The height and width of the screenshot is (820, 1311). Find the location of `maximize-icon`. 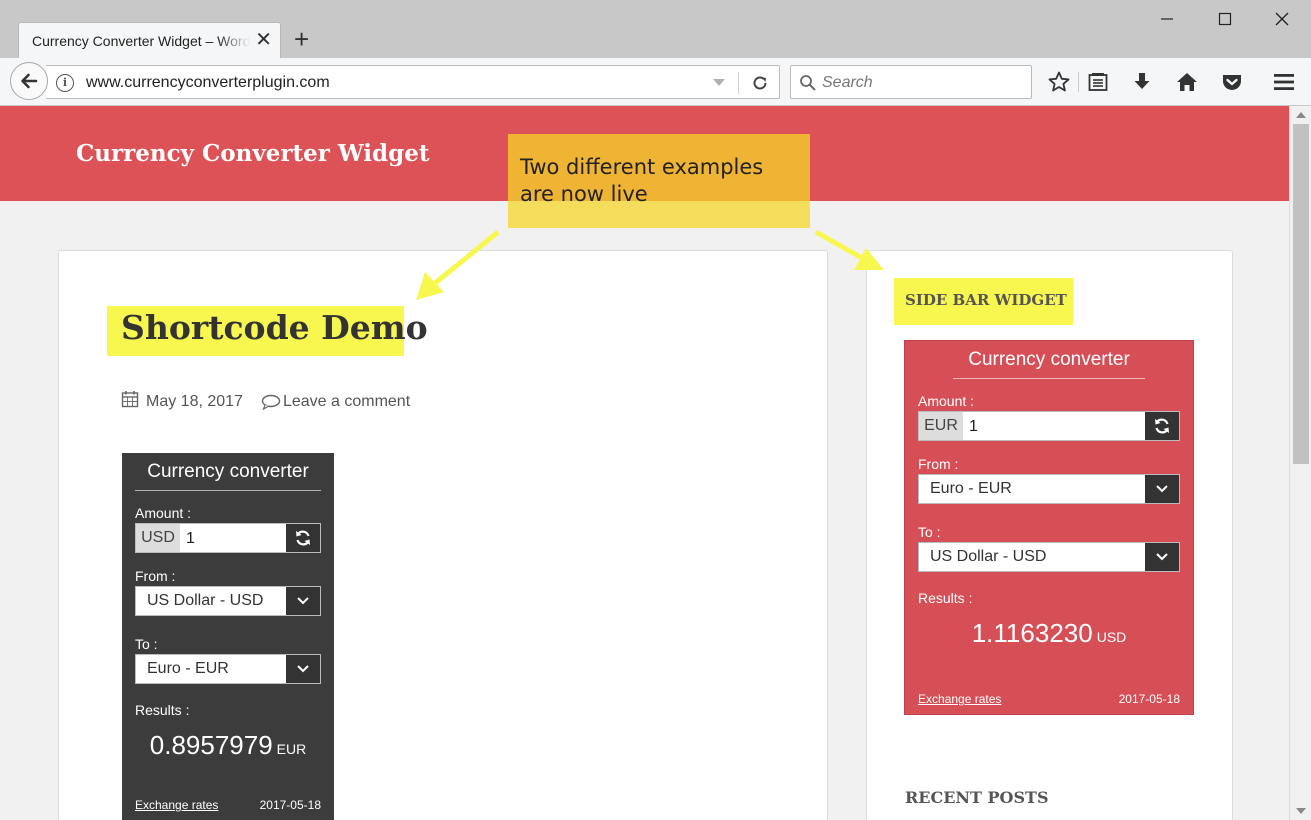

maximize-icon is located at coordinates (1225, 20).